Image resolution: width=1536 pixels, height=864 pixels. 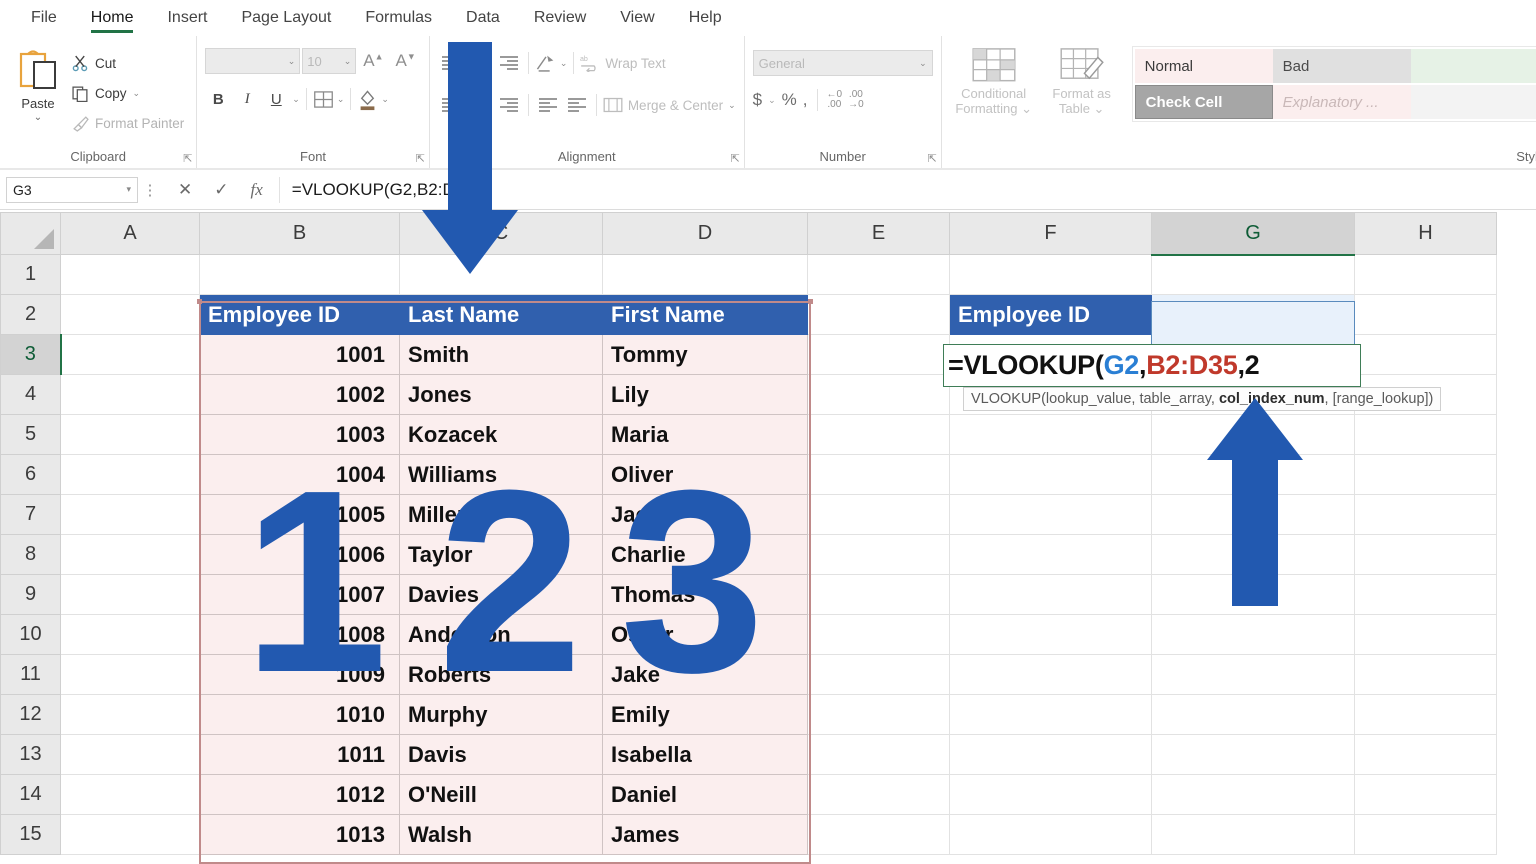 I want to click on cell-g3-editor: =VLOOKUP(G2, B2:D35, 2, so click(x=1152, y=365).